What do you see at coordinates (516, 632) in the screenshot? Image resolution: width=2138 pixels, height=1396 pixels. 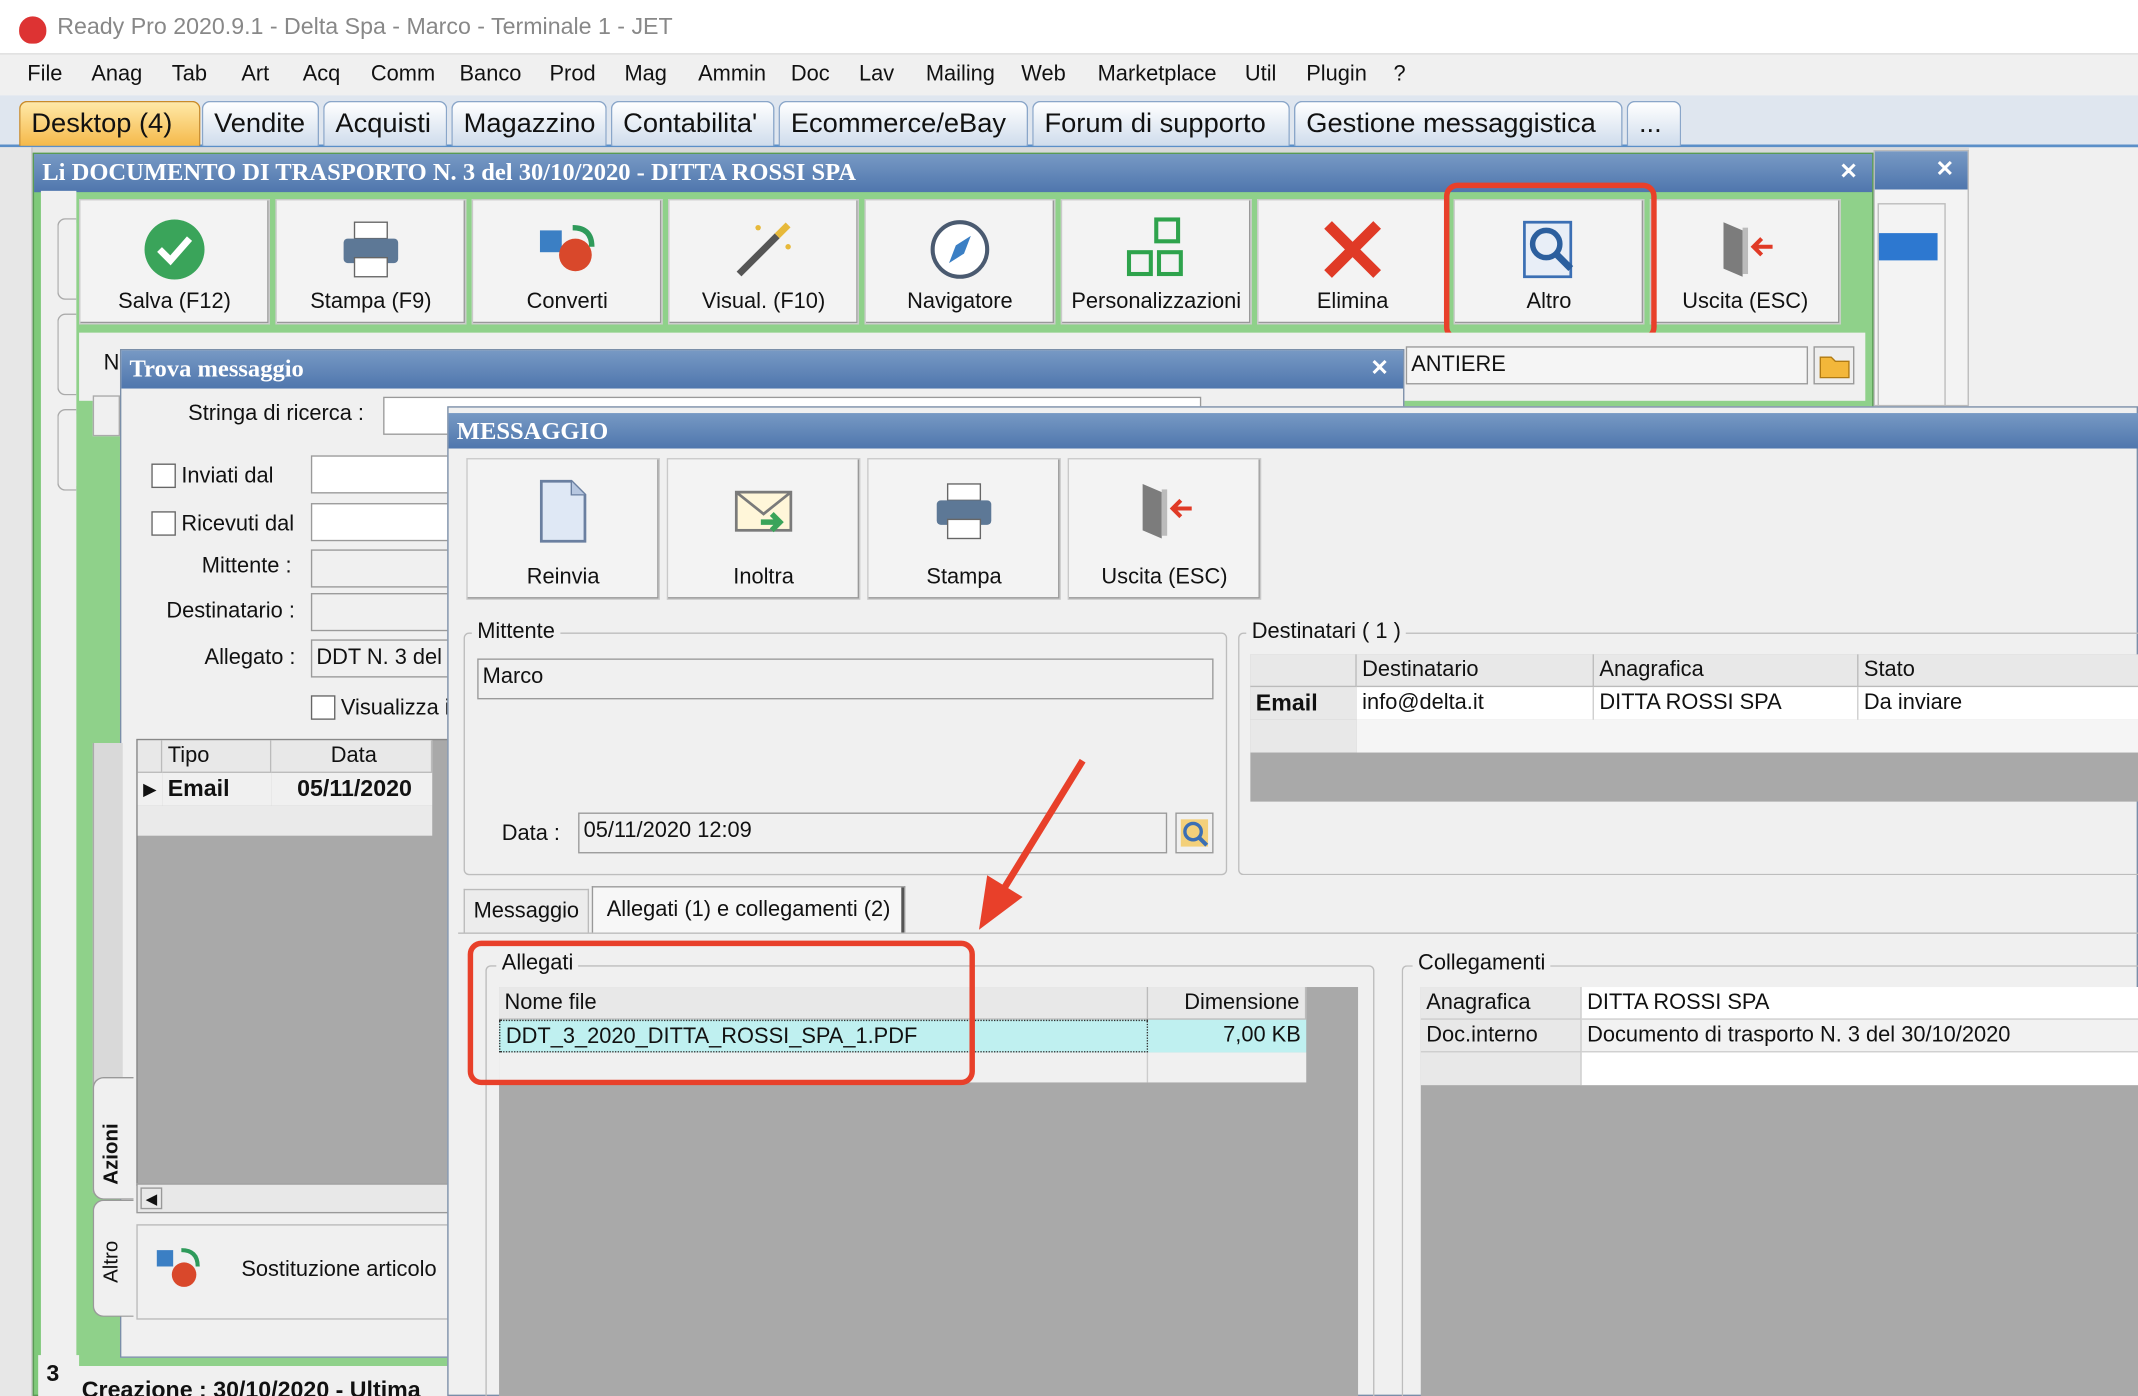 I see `mittente-group-title: Mittente` at bounding box center [516, 632].